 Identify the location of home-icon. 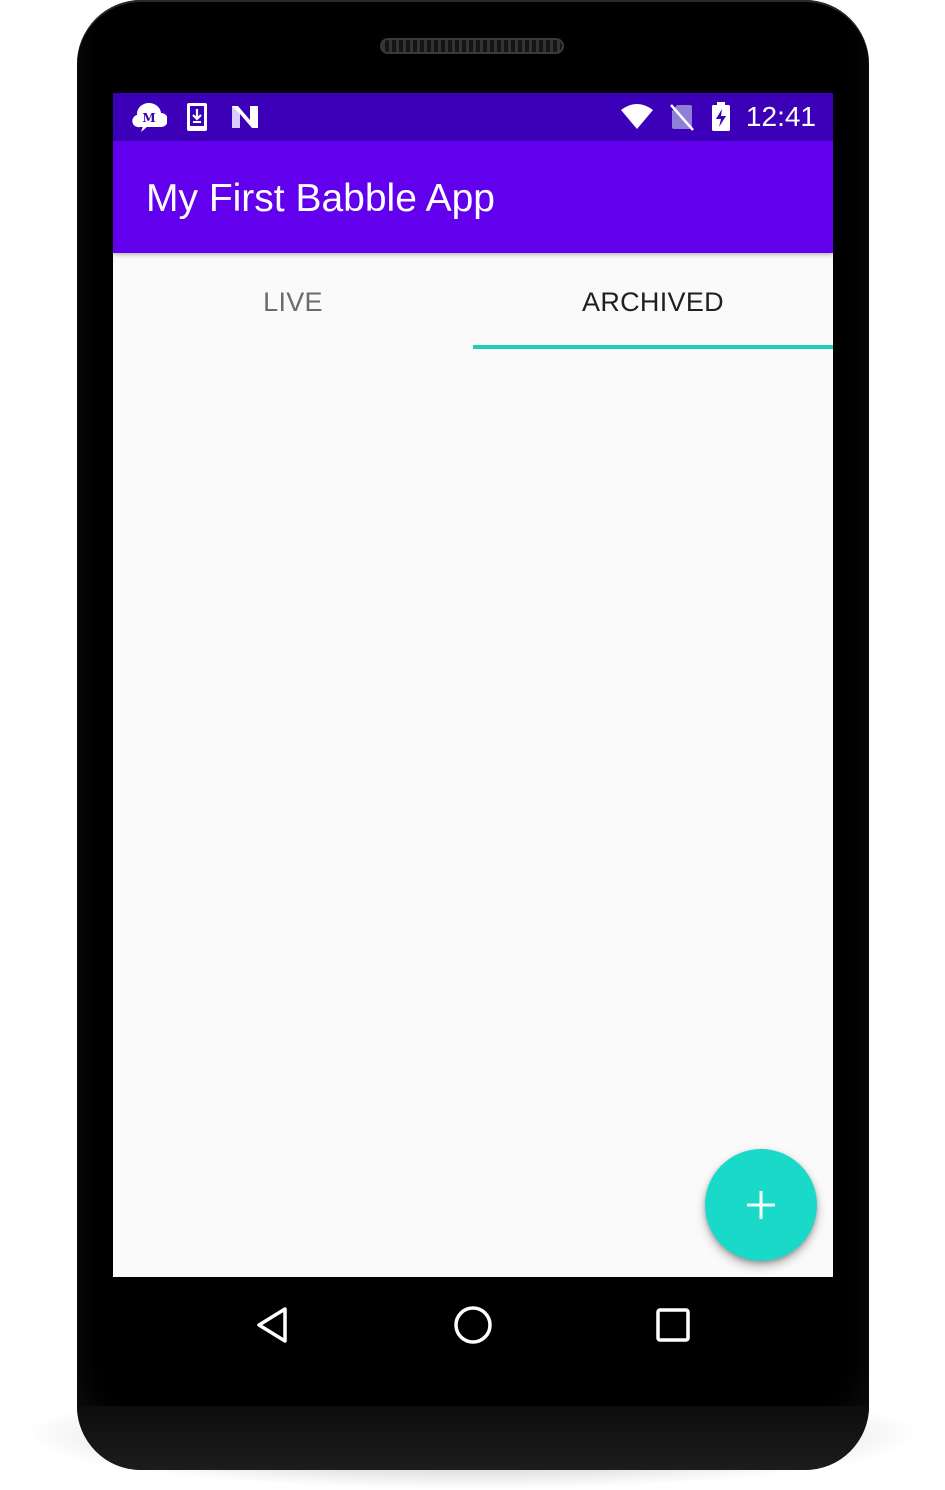
(473, 1325).